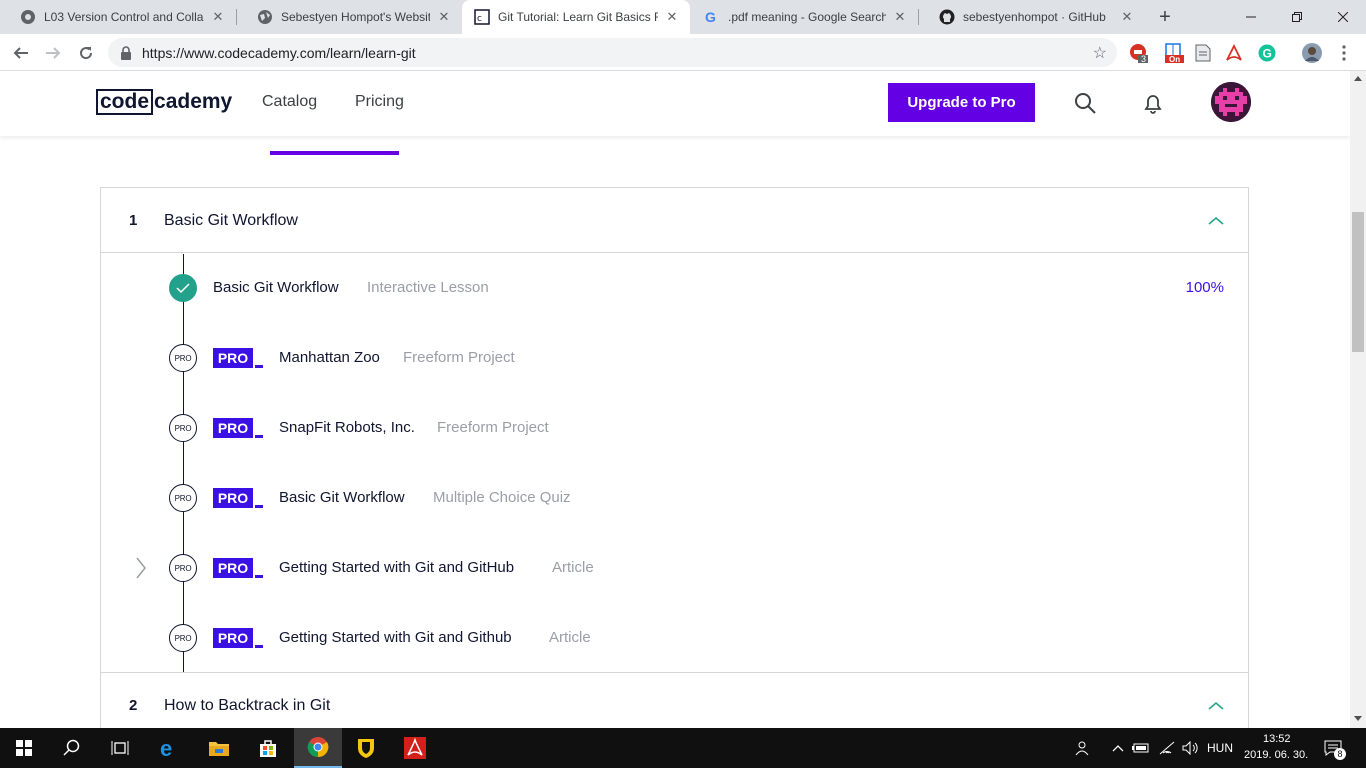 This screenshot has width=1366, height=768. What do you see at coordinates (1276, 755) in the screenshot?
I see `clock-date: 2019. 06. 30.` at bounding box center [1276, 755].